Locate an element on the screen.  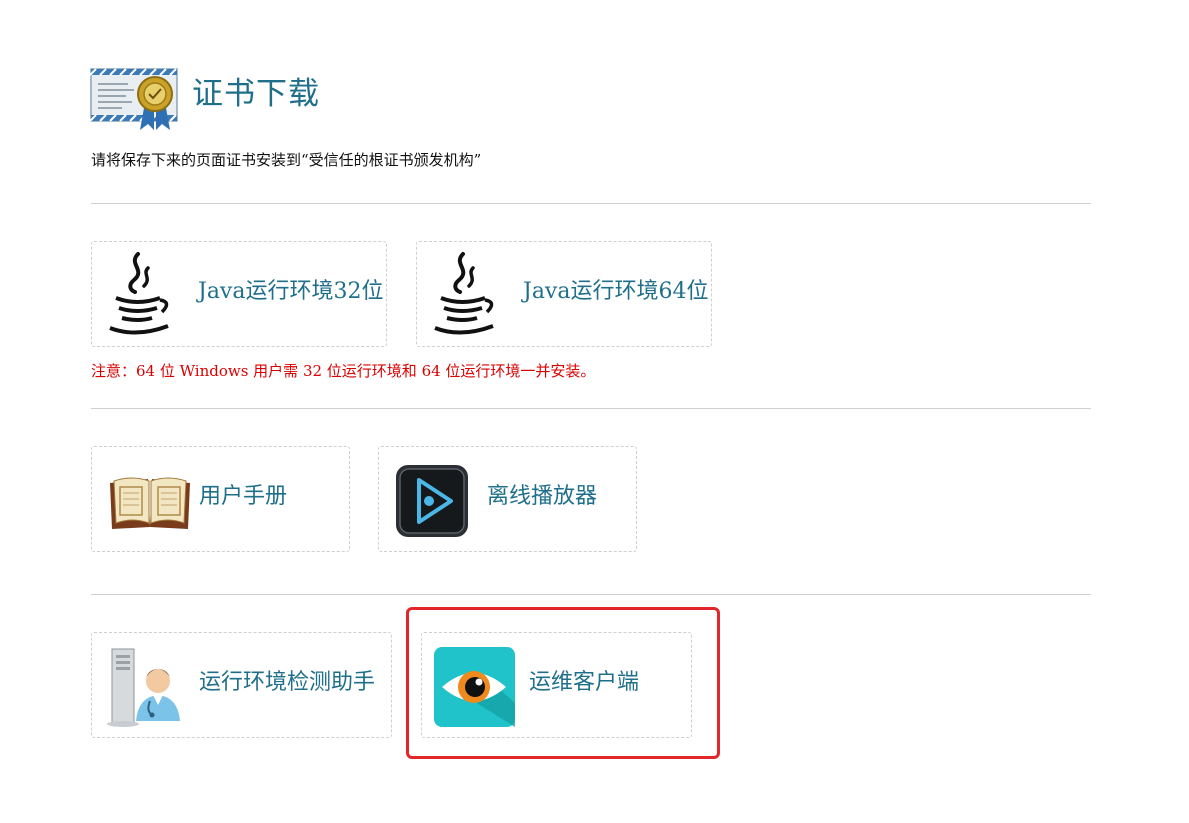
install-instruction: 请将保存下来的页面证书安装到“受信任的根证书颁发机构” is located at coordinates (286, 160).